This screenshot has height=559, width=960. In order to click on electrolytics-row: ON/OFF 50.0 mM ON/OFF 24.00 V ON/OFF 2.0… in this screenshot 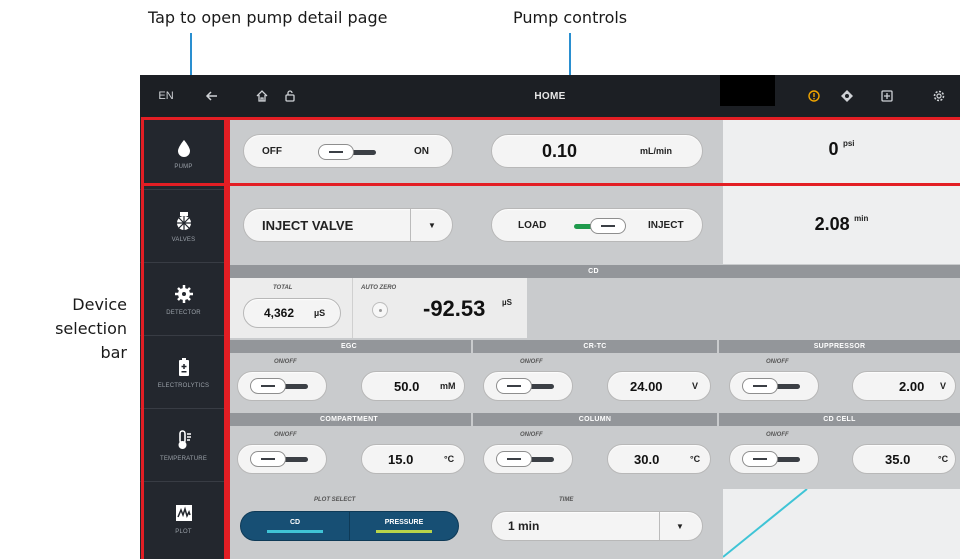, I will do `click(593, 382)`.